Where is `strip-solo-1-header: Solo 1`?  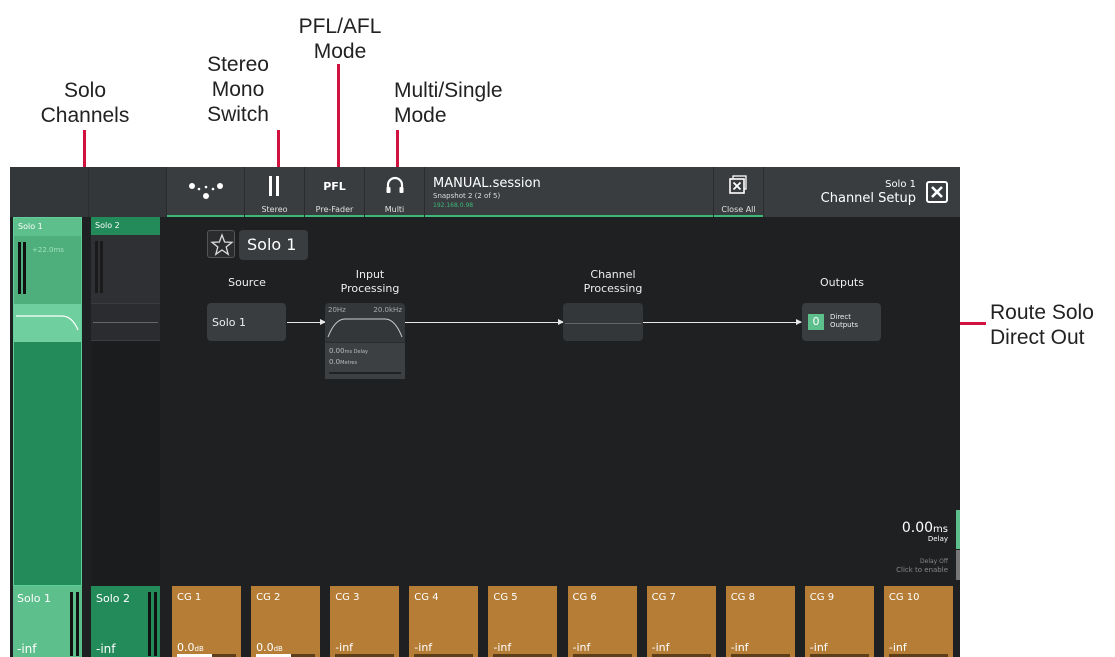 strip-solo-1-header: Solo 1 is located at coordinates (47, 227).